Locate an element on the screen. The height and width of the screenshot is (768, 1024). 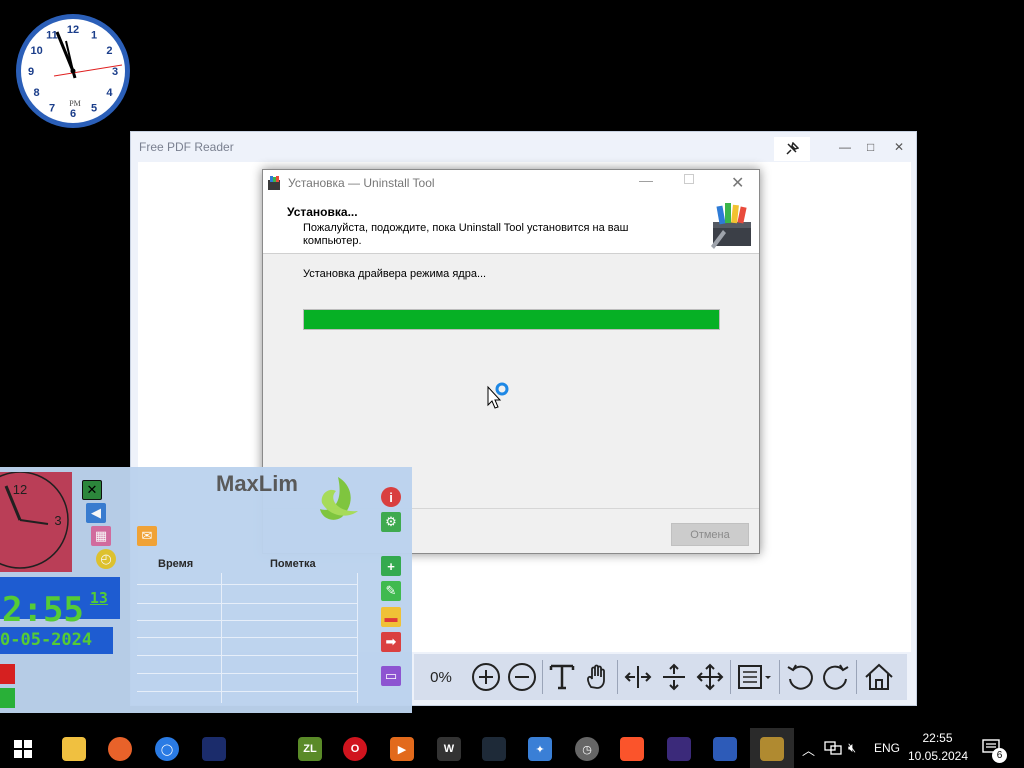
clock-numeral: 2 is located at coordinates (109, 51).